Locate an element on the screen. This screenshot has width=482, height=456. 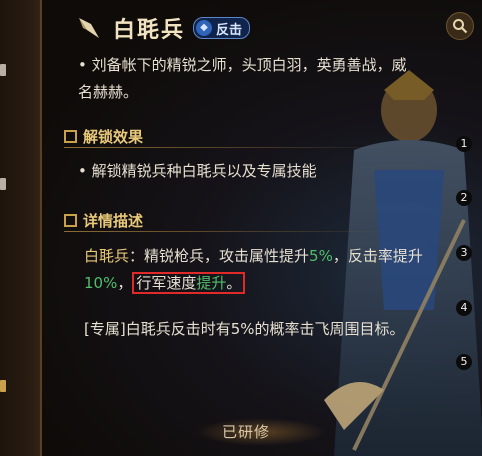
marker-1: 1 is located at coordinates (464, 144).